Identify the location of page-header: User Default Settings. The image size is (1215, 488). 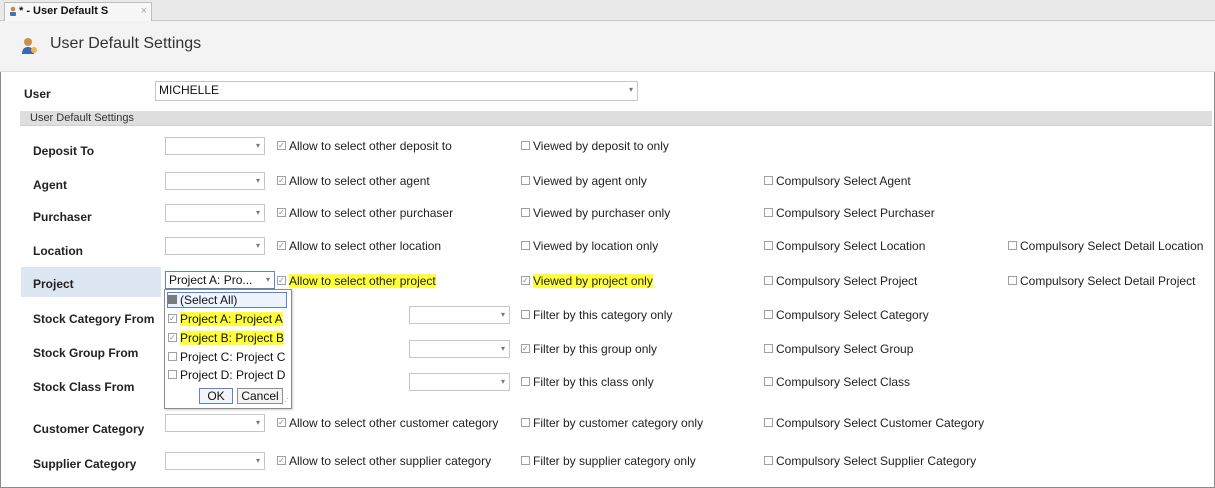
(607, 46).